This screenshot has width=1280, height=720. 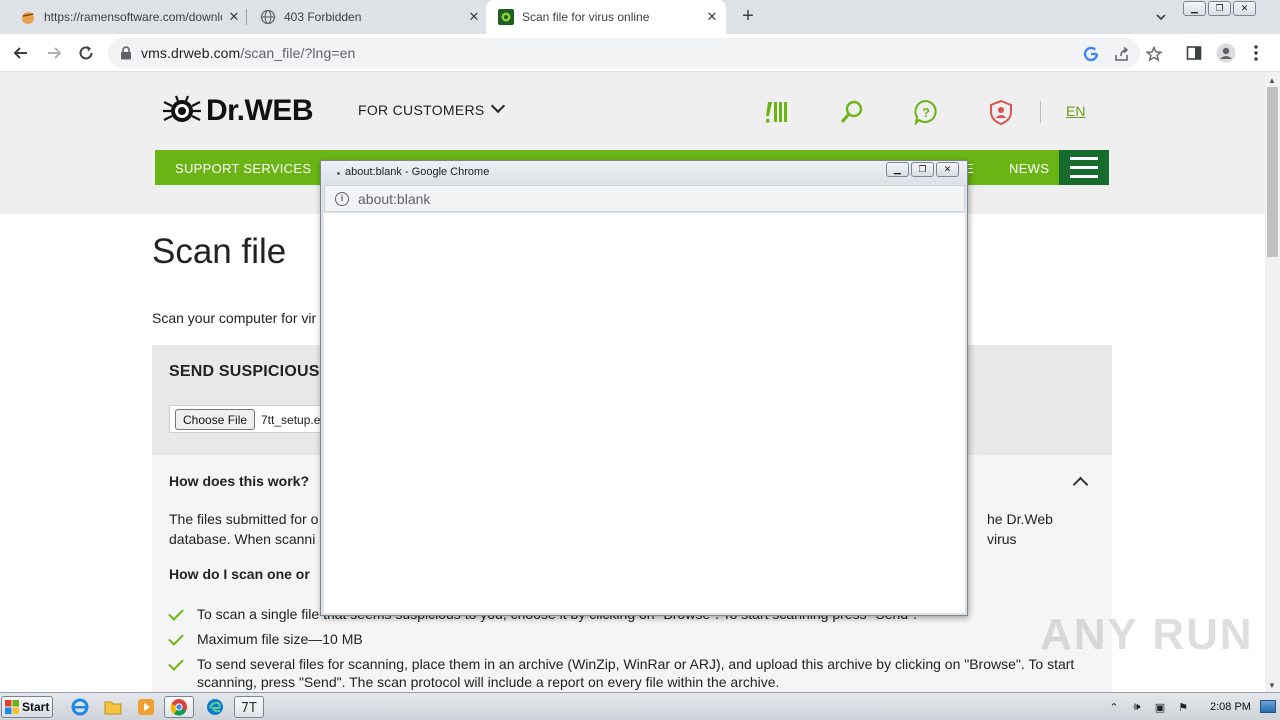 I want to click on show-desktop-icon, so click(x=1268, y=706).